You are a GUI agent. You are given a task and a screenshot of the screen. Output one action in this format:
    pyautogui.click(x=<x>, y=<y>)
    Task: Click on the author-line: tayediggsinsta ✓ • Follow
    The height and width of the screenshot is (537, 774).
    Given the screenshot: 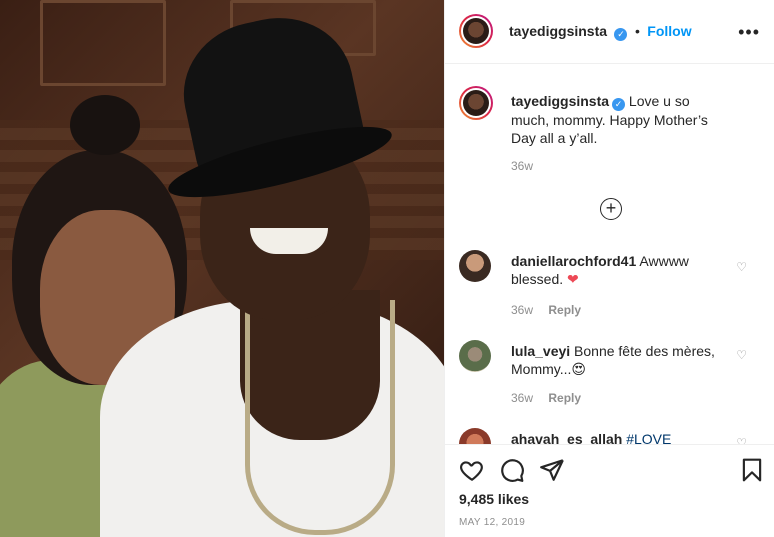 What is the action you would take?
    pyautogui.click(x=600, y=32)
    